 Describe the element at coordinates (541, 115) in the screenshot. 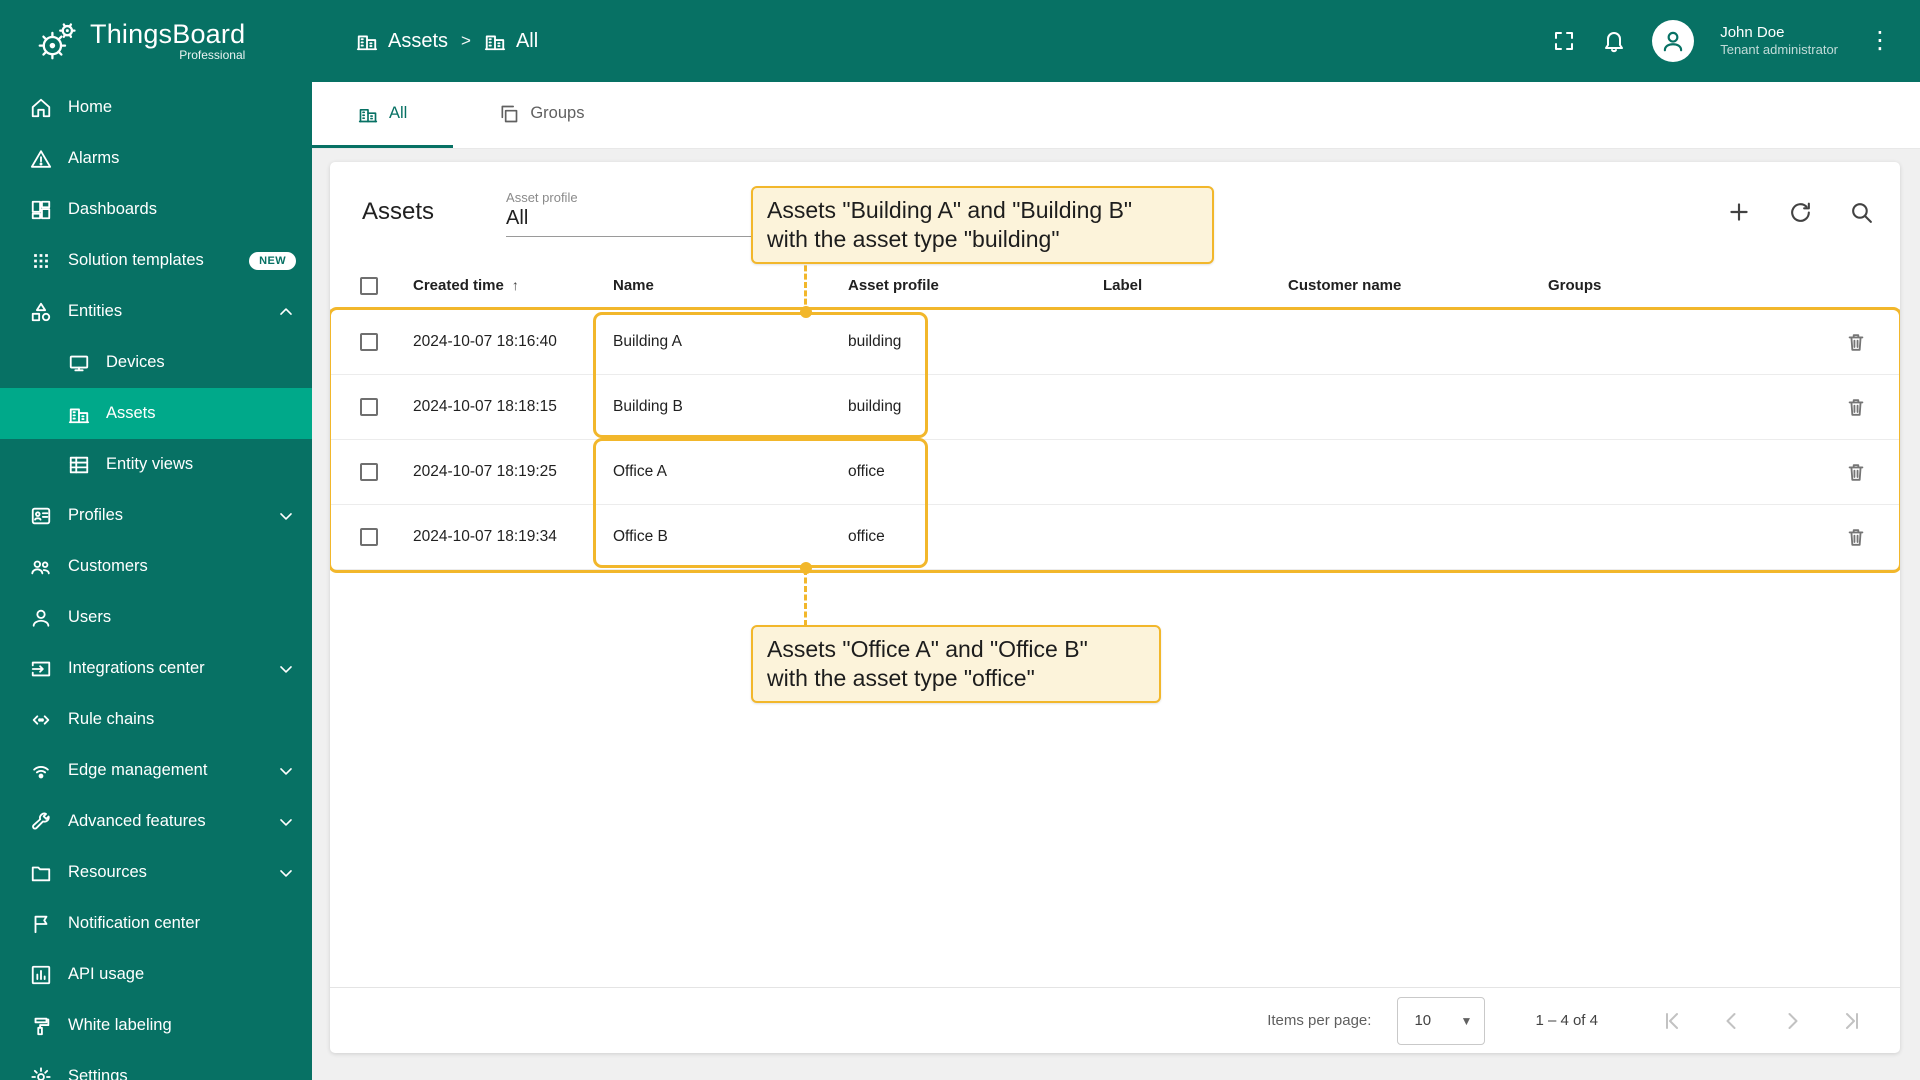

I see `tab-groups: Groups` at that location.